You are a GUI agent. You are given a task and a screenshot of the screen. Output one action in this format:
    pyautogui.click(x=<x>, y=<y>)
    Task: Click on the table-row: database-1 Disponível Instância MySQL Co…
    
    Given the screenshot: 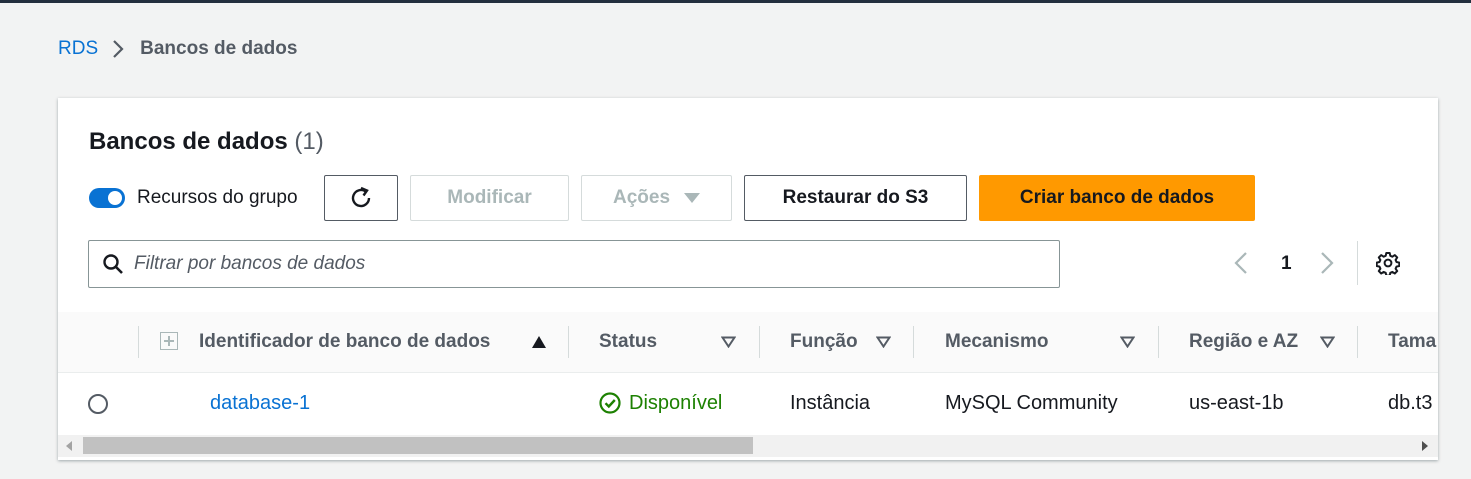 What is the action you would take?
    pyautogui.click(x=748, y=403)
    